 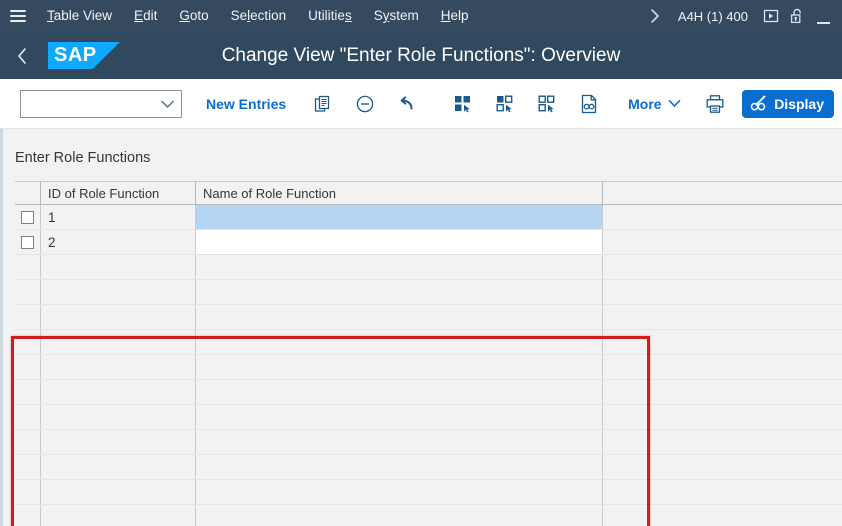 What do you see at coordinates (193, 16) in the screenshot?
I see `menu-item-goto: Goto` at bounding box center [193, 16].